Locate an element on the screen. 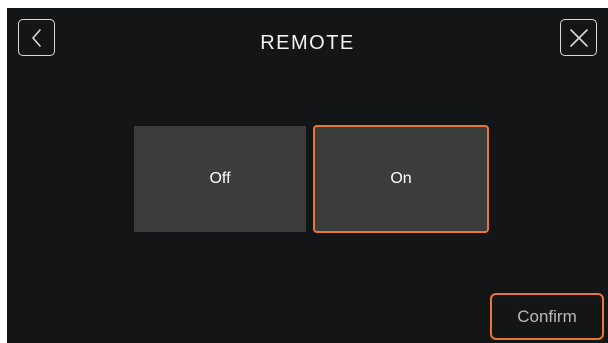 The height and width of the screenshot is (343, 608). page-title: REMOTE is located at coordinates (307, 43).